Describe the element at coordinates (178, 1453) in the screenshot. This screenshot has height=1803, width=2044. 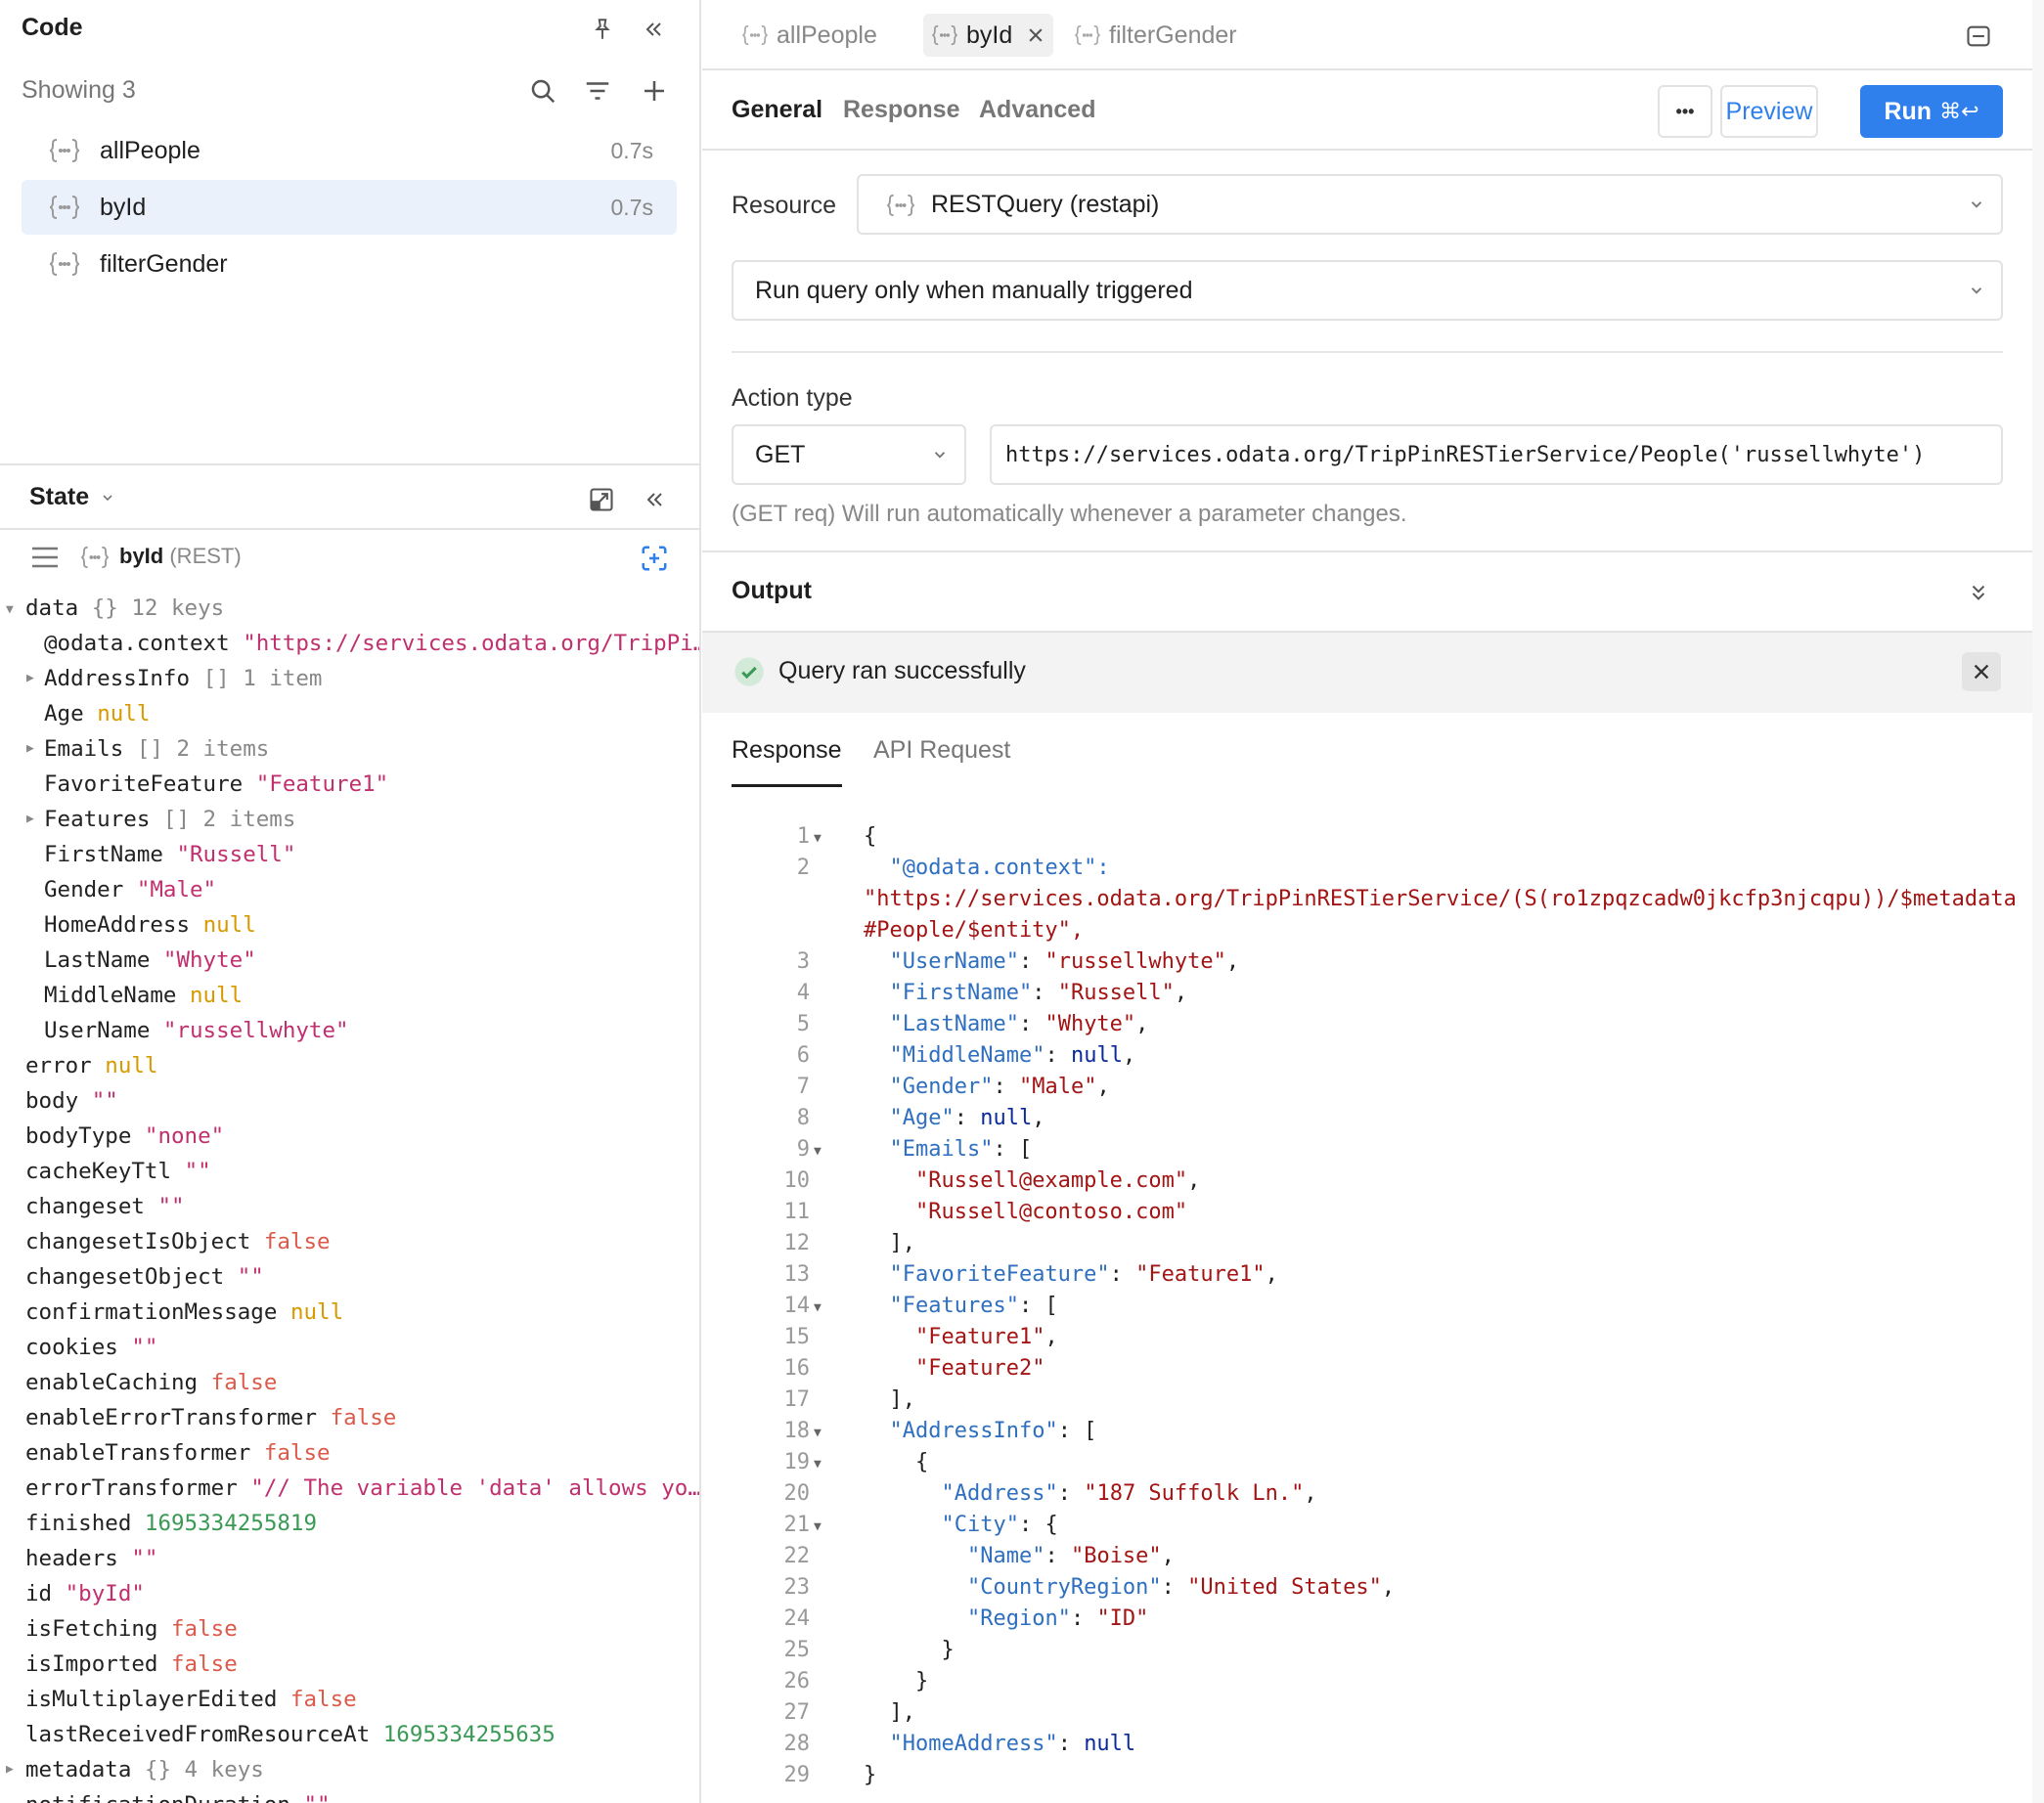
I see `tree-row: enableTransformer false` at that location.